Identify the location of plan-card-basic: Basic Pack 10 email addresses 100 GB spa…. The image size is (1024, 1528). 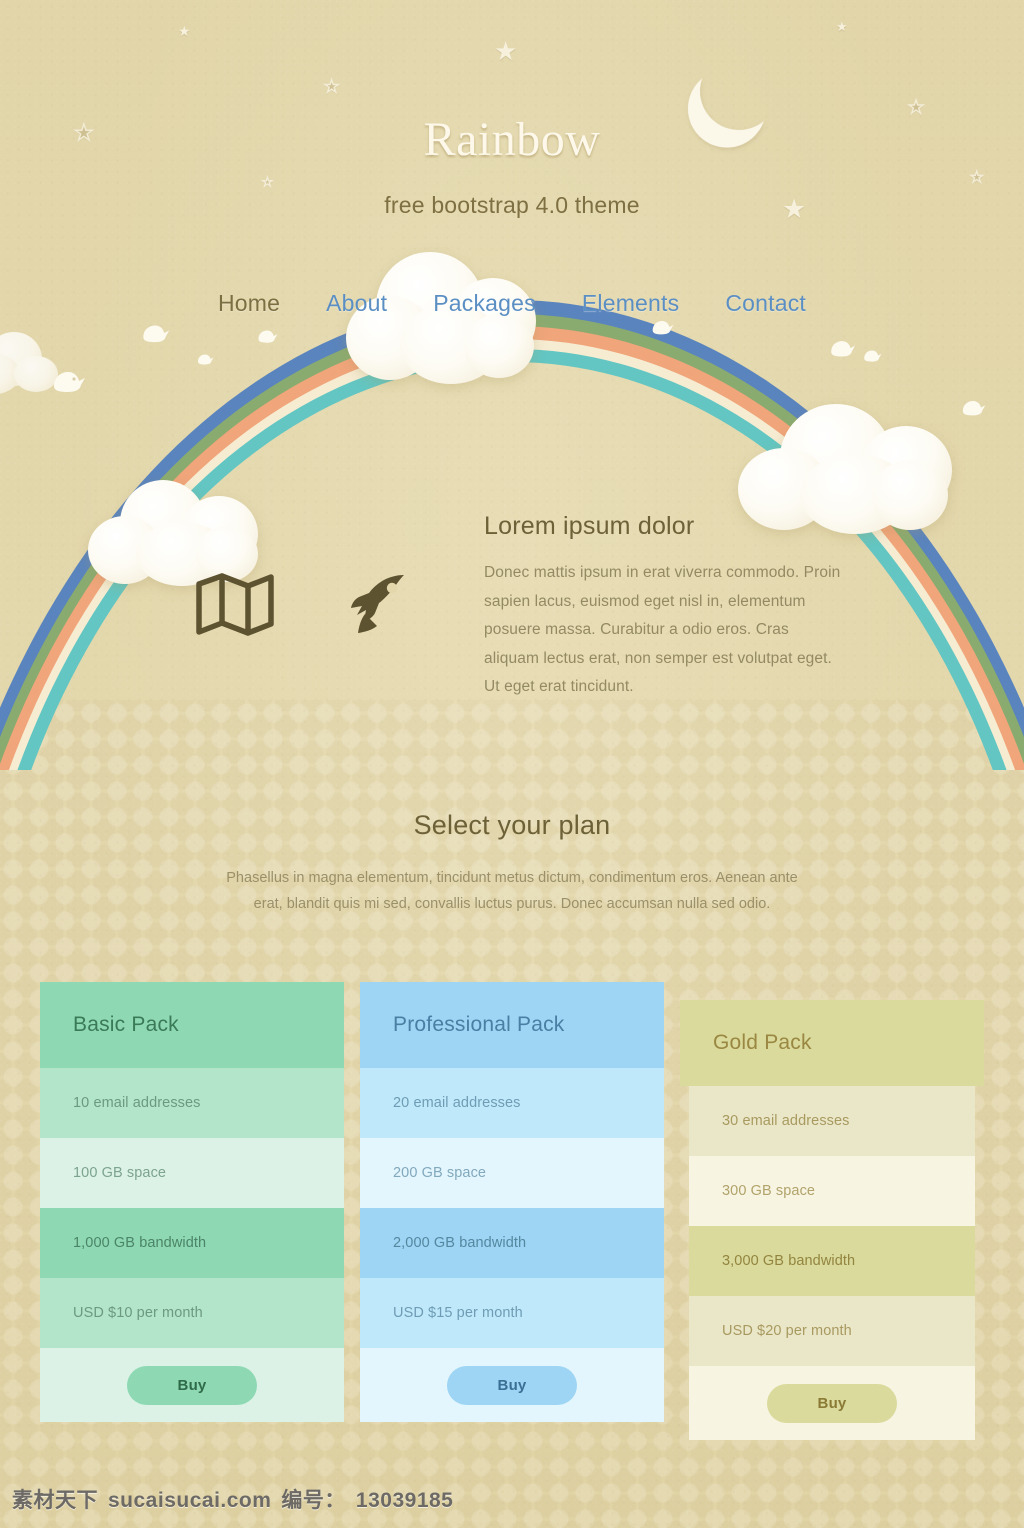
(192, 1202).